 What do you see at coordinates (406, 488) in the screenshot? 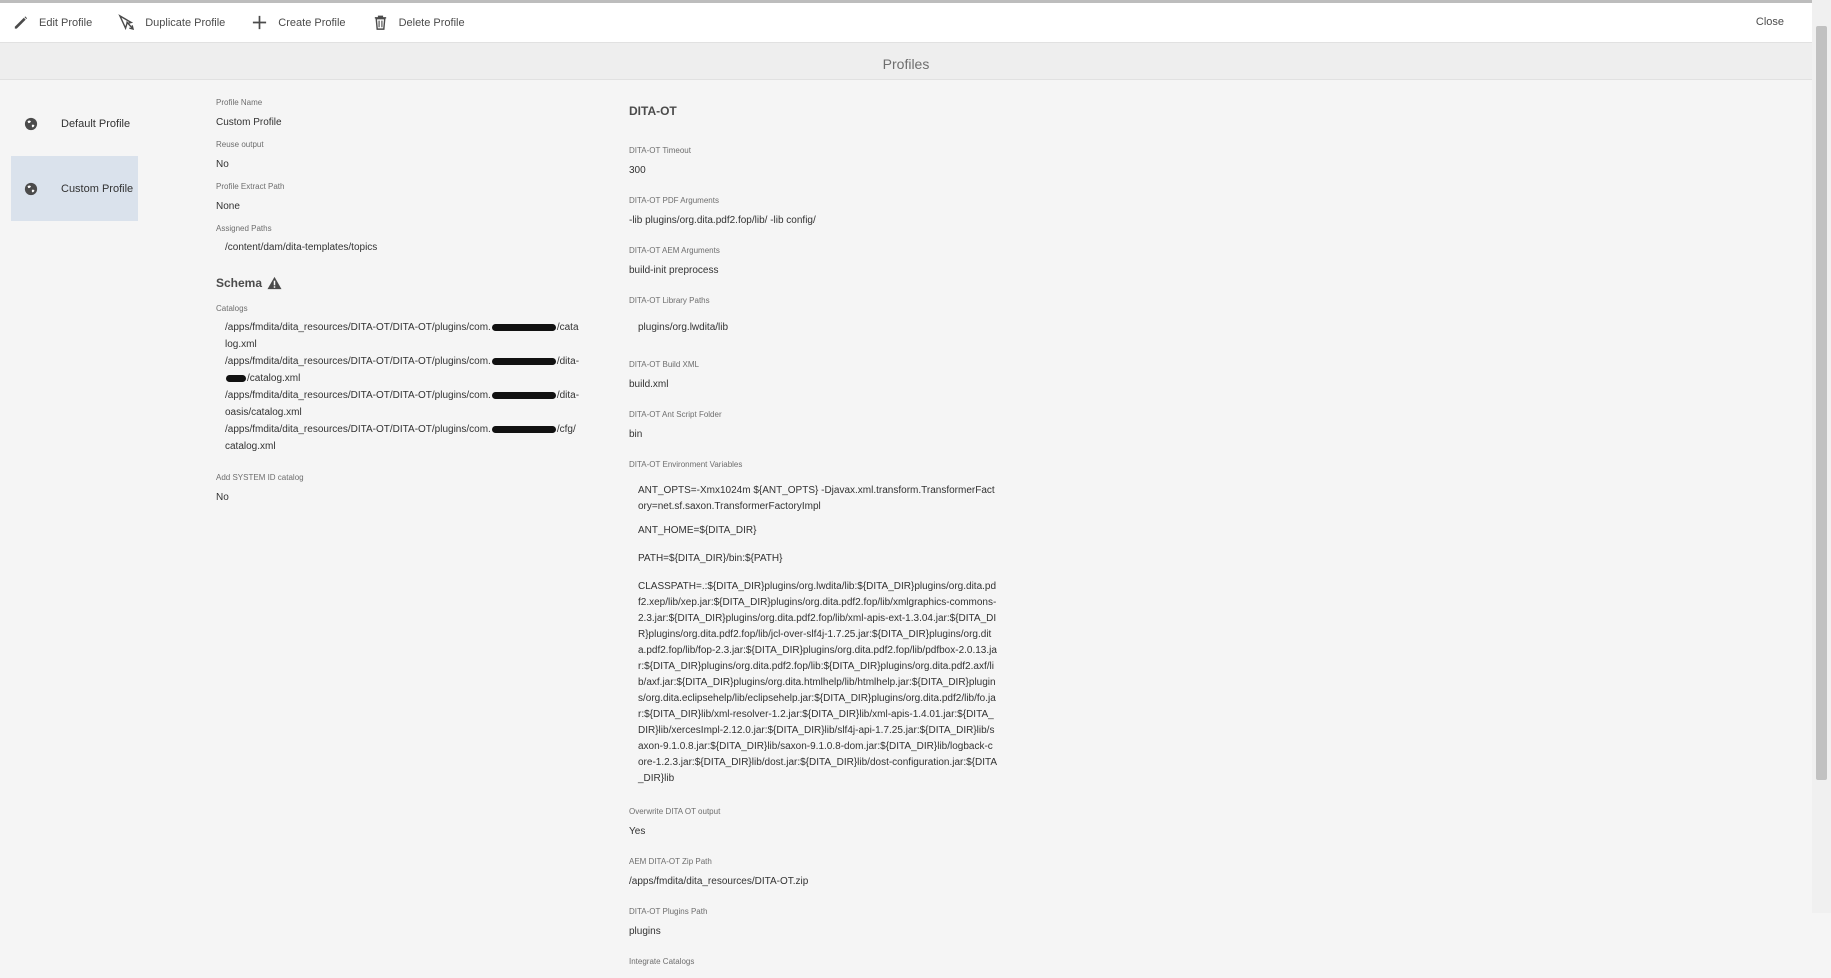
I see `system-id-field: Add SYSTEM ID catalog No` at bounding box center [406, 488].